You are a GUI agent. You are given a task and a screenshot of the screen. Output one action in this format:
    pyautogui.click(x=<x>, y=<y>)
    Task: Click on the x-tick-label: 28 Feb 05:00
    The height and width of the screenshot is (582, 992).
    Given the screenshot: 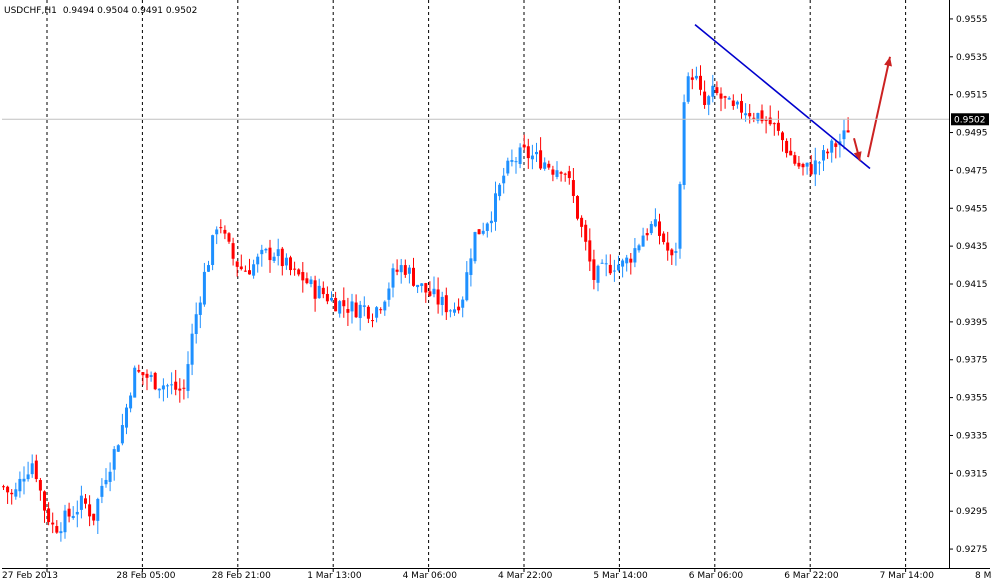 What is the action you would take?
    pyautogui.click(x=145, y=576)
    